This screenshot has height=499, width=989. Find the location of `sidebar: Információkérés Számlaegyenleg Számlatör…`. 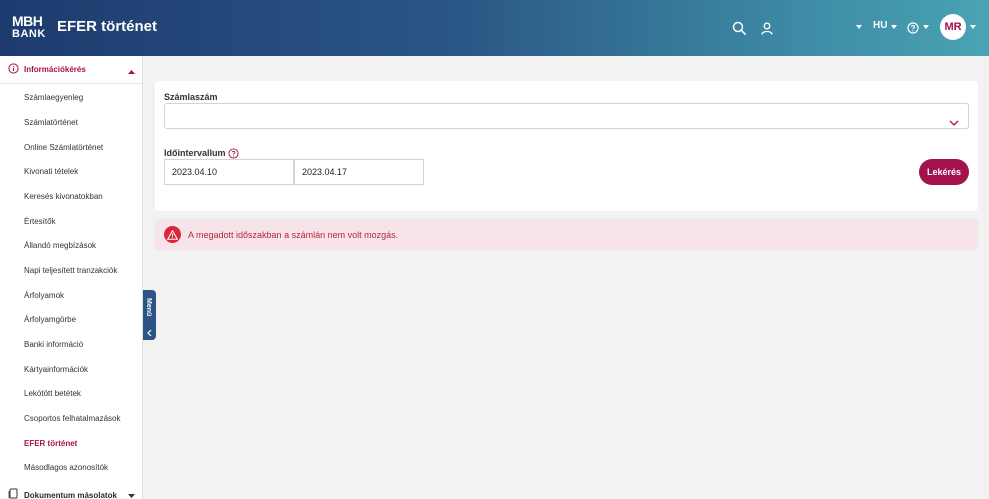

sidebar: Információkérés Számlaegyenleg Számlatör… is located at coordinates (71, 277).